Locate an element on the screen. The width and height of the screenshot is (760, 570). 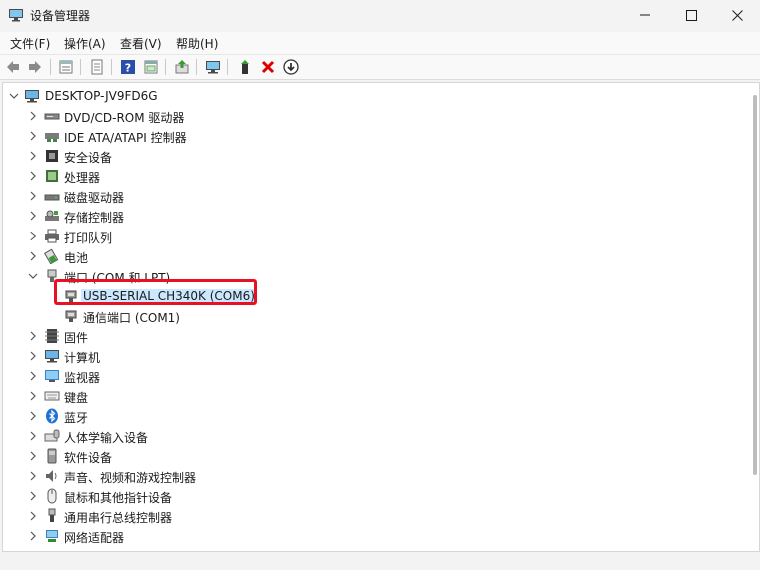
tree-item-sound: 声音、视频和游戏控制器 is located at coordinates (375, 476).